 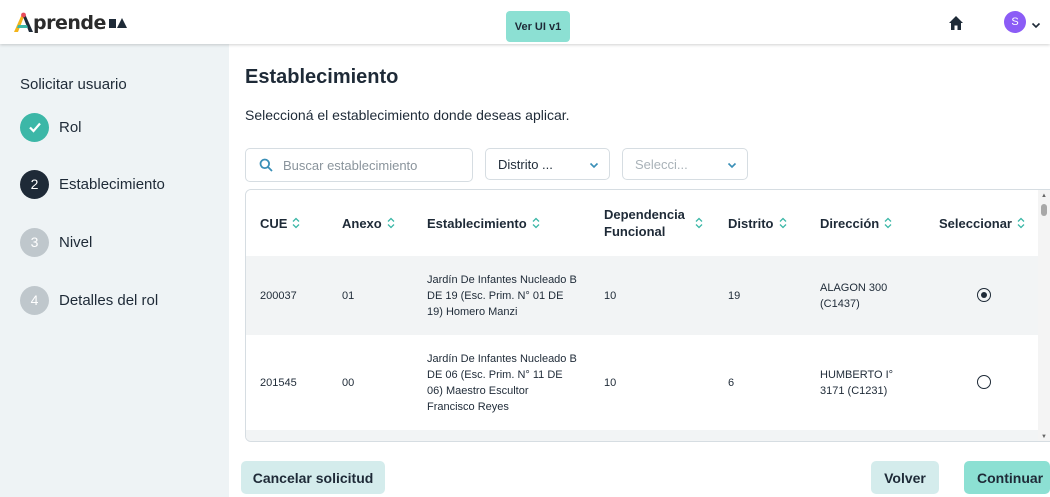 I want to click on cell-cue: 201545, so click(x=278, y=382).